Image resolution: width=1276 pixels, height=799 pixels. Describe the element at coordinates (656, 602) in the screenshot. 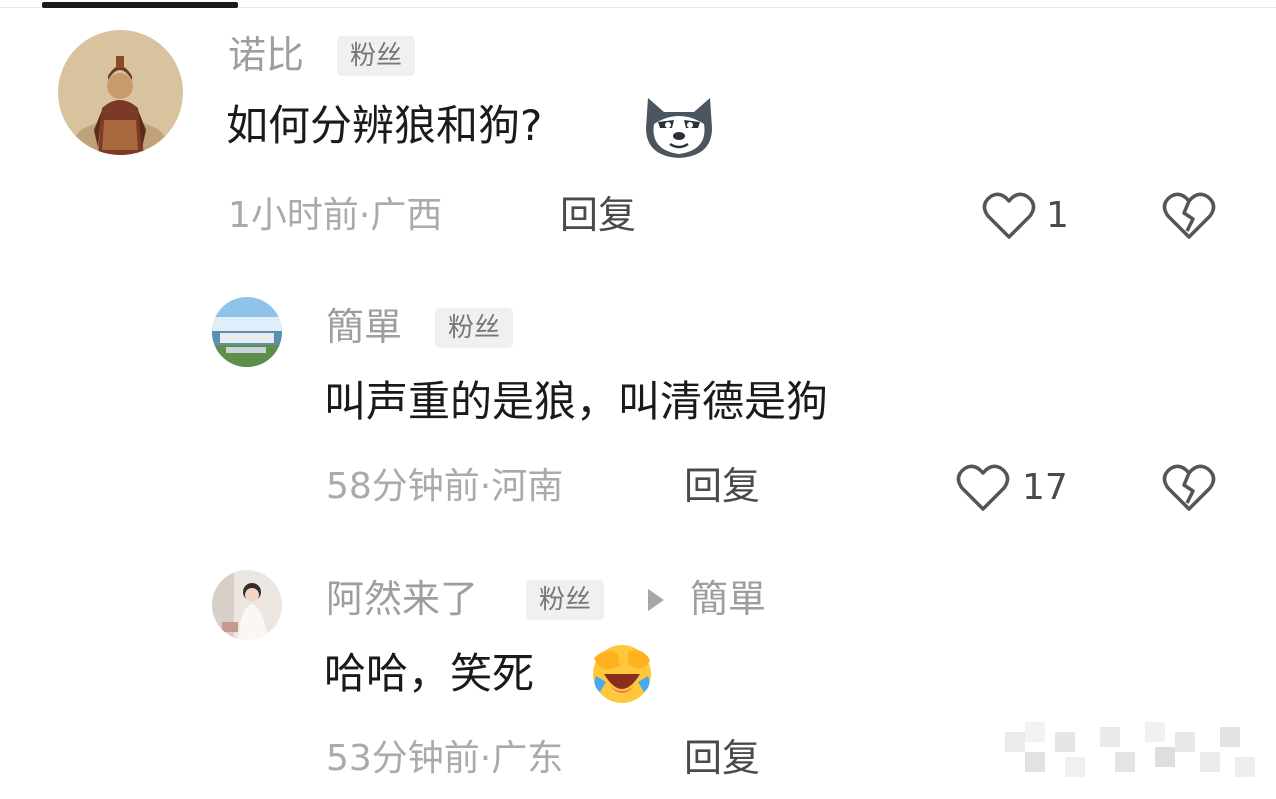

I see `play-arrow-icon` at that location.